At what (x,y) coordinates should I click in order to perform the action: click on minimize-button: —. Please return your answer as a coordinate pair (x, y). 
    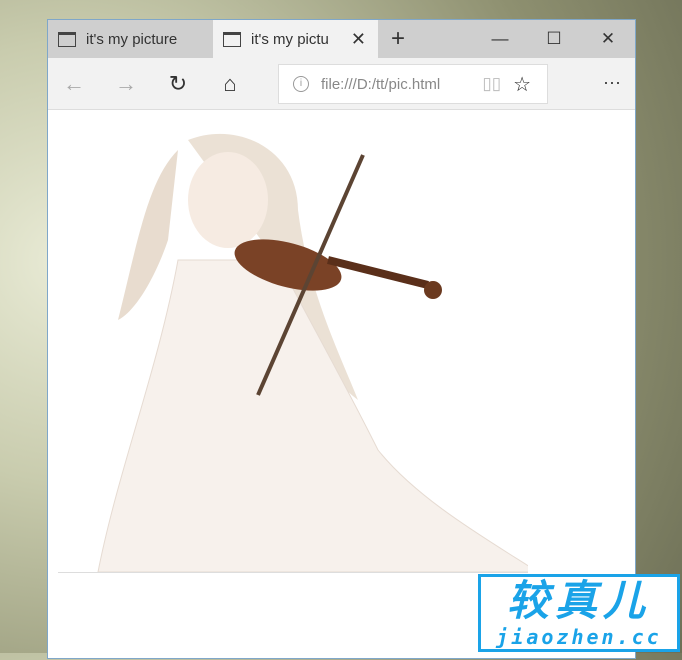
    Looking at the image, I should click on (500, 39).